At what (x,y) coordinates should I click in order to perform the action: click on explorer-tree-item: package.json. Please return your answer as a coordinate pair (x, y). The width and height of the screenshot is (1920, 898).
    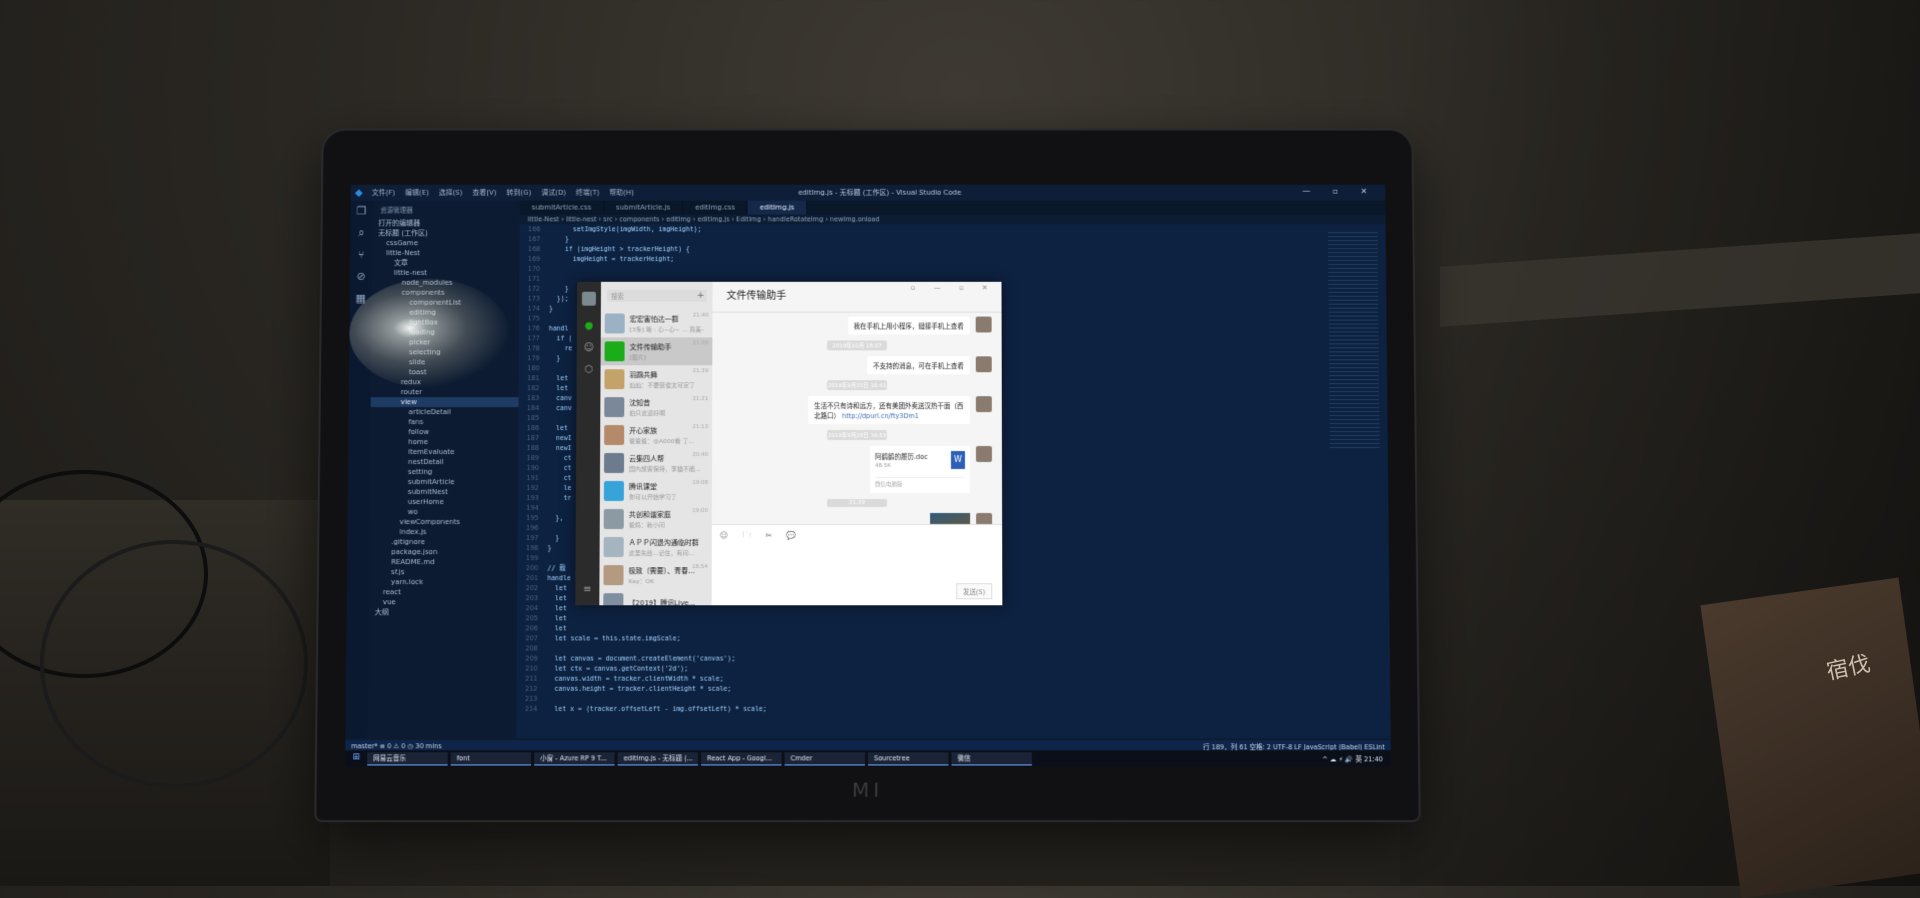
    Looking at the image, I should click on (443, 552).